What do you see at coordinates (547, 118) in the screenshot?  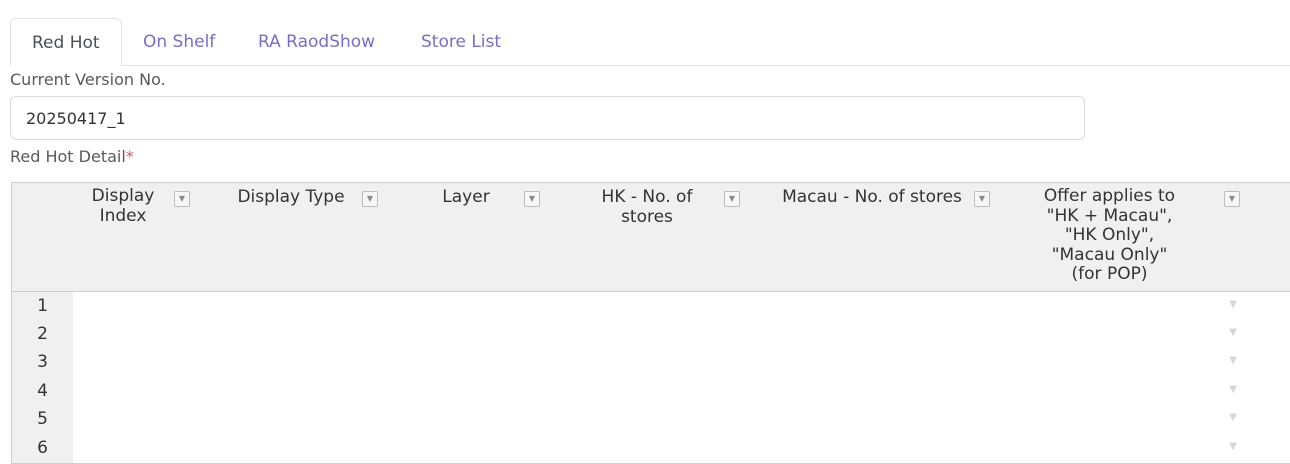 I see `version-input` at bounding box center [547, 118].